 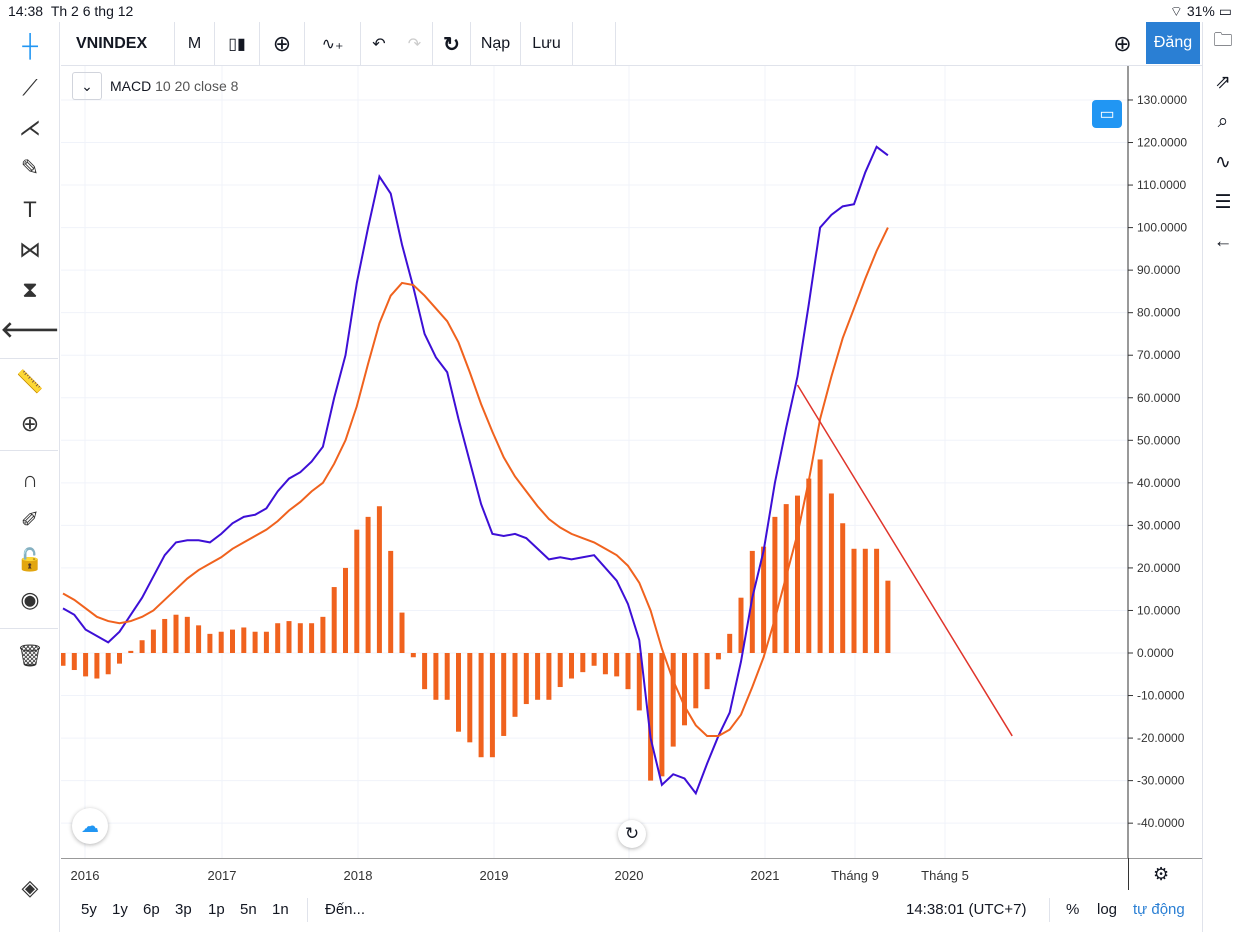 I want to click on log-toggle: log, so click(x=1107, y=909).